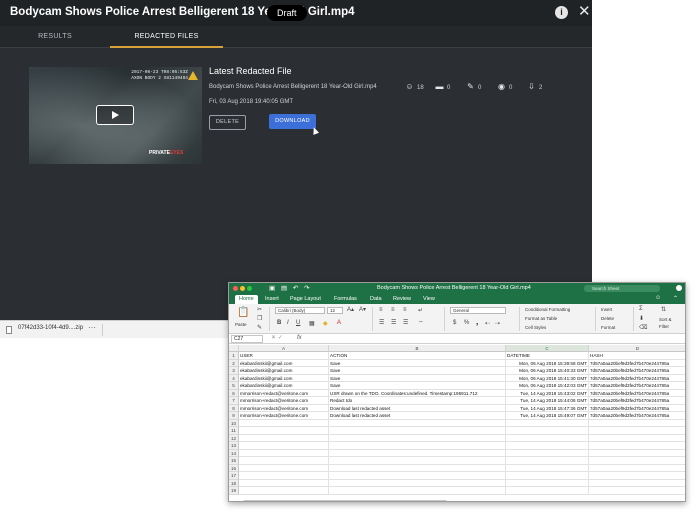 The height and width of the screenshot is (519, 700). Describe the element at coordinates (92, 327) in the screenshot. I see `more-options-icon: ···` at that location.